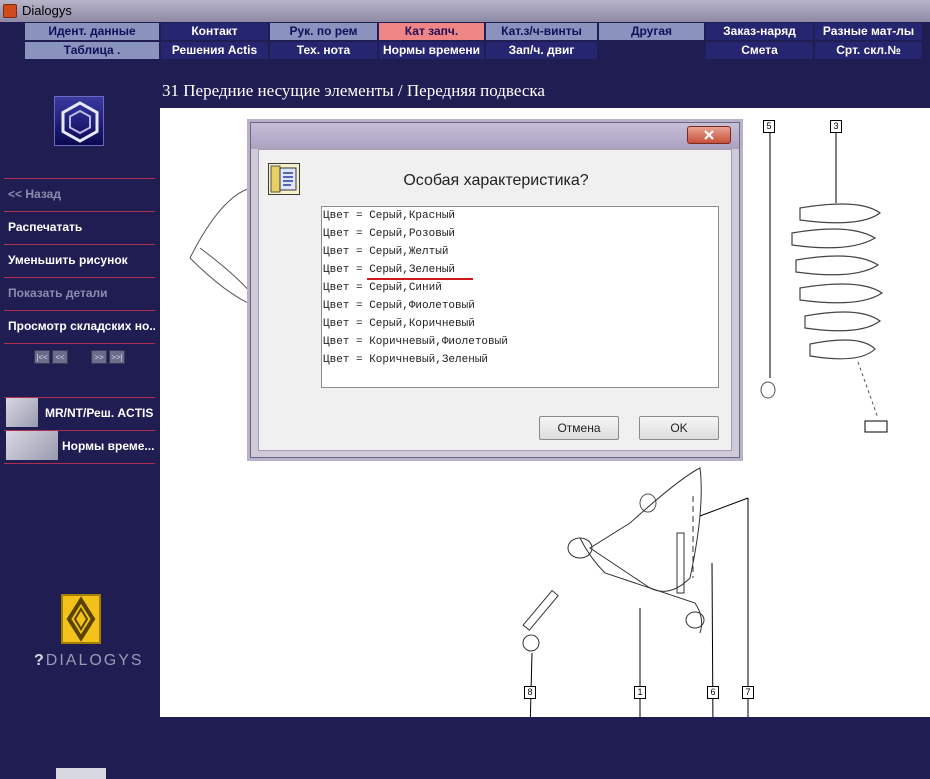 The width and height of the screenshot is (930, 779). What do you see at coordinates (868, 31) in the screenshot?
I see `menu-misc-materials: Разные мат-лы` at bounding box center [868, 31].